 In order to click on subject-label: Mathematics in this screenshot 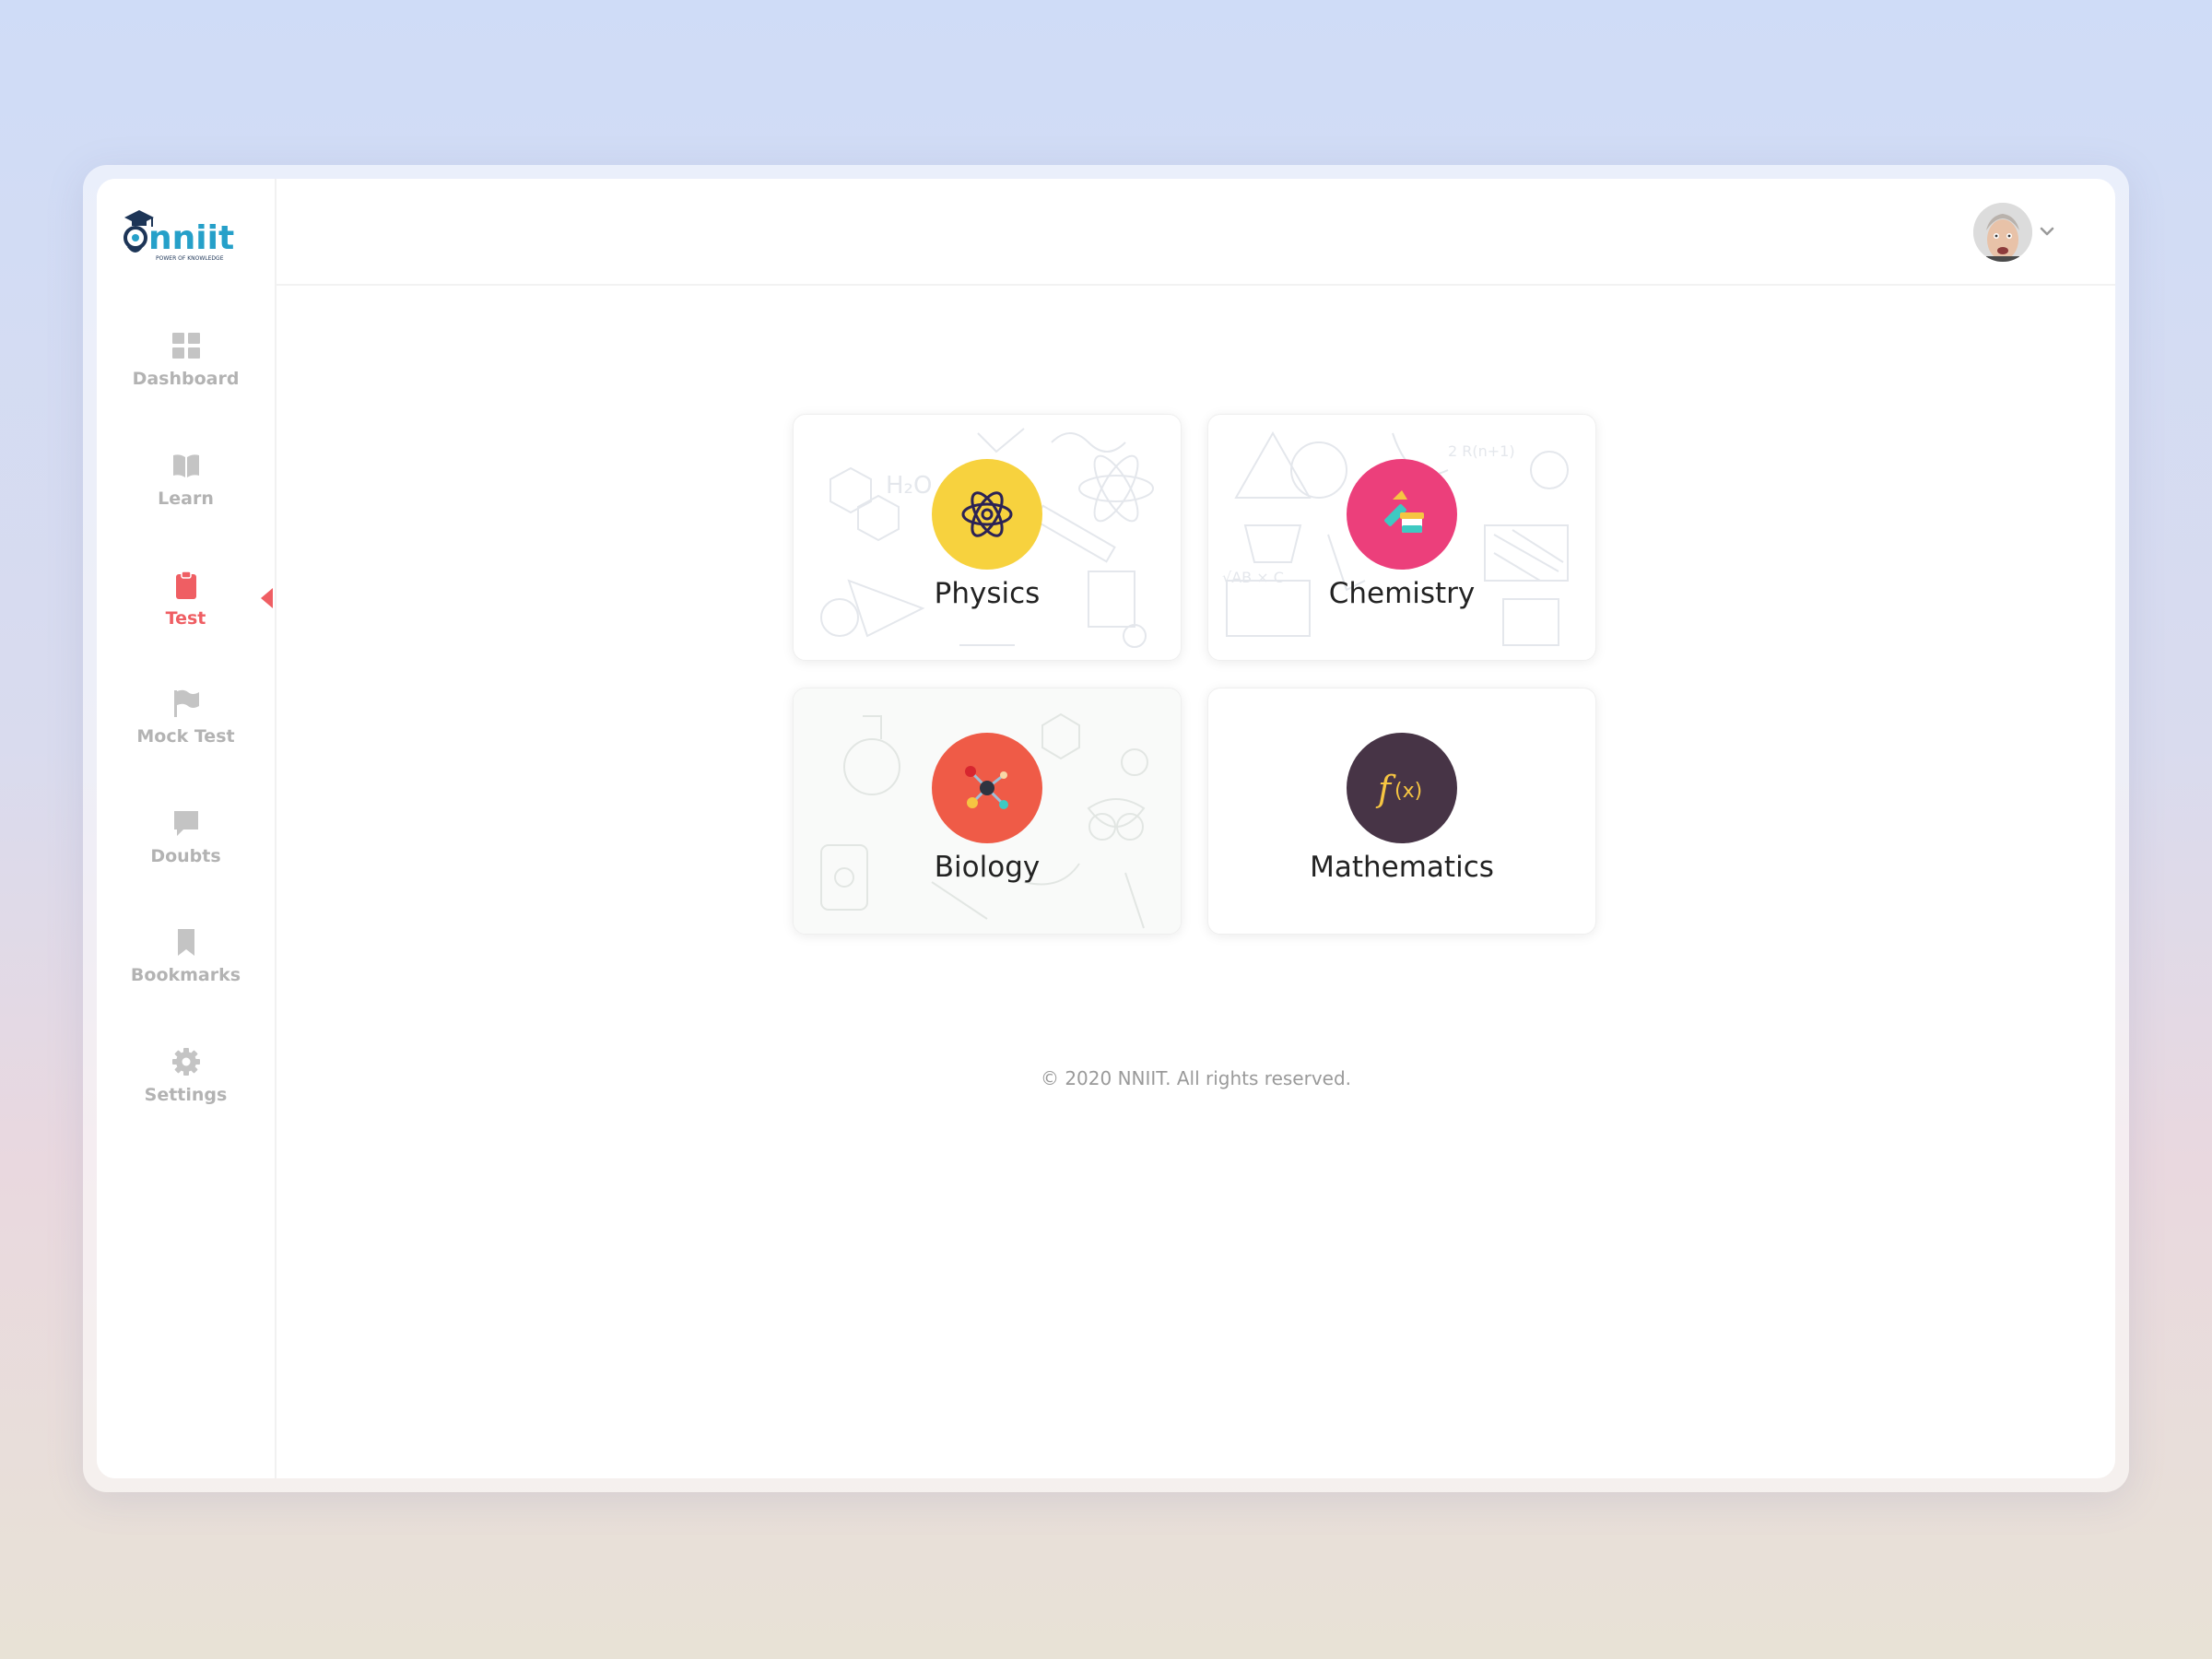, I will do `click(1402, 867)`.